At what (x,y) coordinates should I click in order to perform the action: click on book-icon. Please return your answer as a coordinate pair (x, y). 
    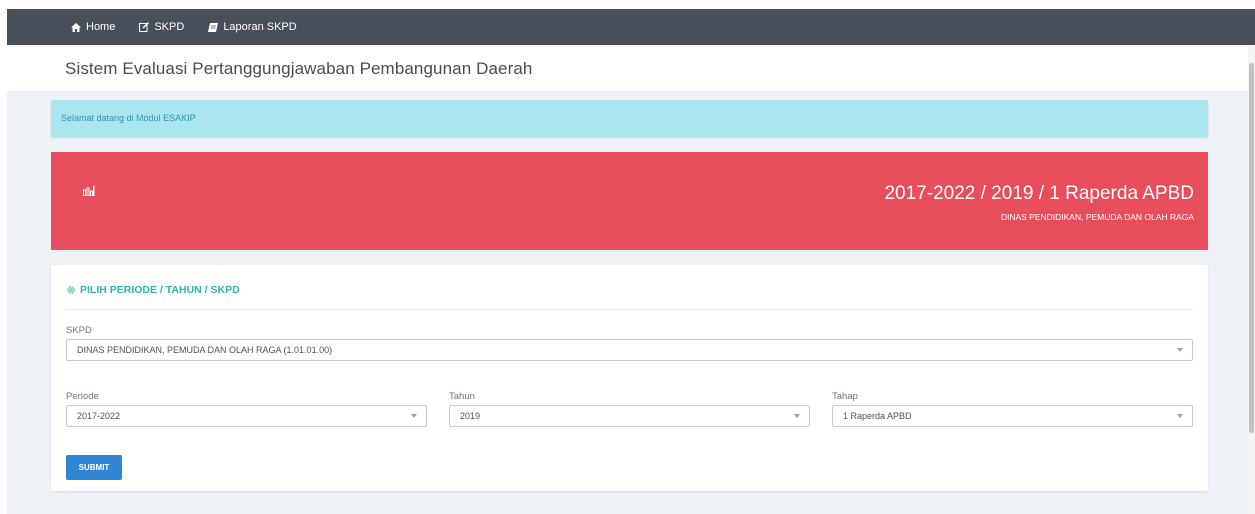
    Looking at the image, I should click on (213, 27).